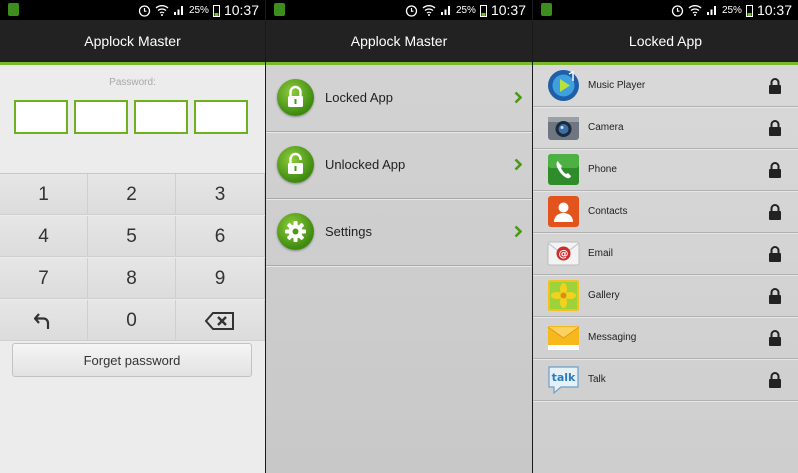  What do you see at coordinates (597, 379) in the screenshot?
I see `app-name: Talk` at bounding box center [597, 379].